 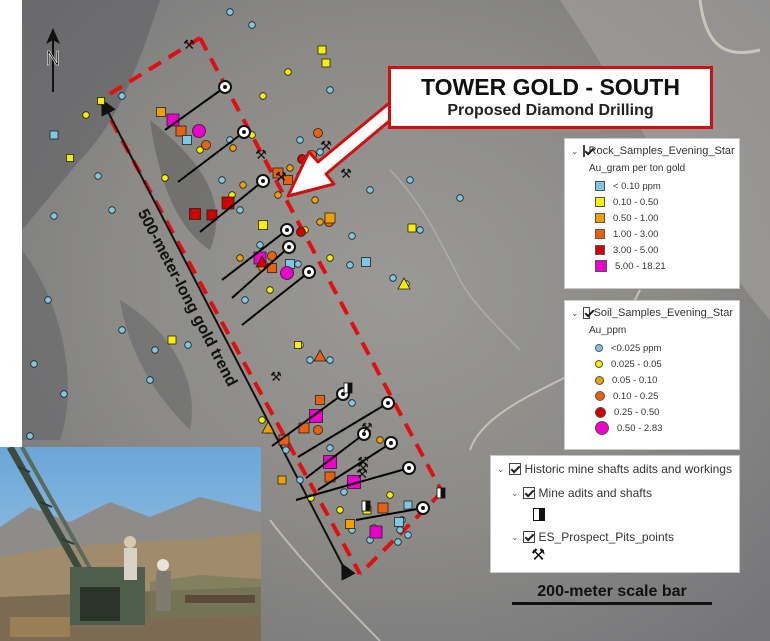 I want to click on soil-legend-row: 0.05 - 0.10, so click(x=664, y=380).